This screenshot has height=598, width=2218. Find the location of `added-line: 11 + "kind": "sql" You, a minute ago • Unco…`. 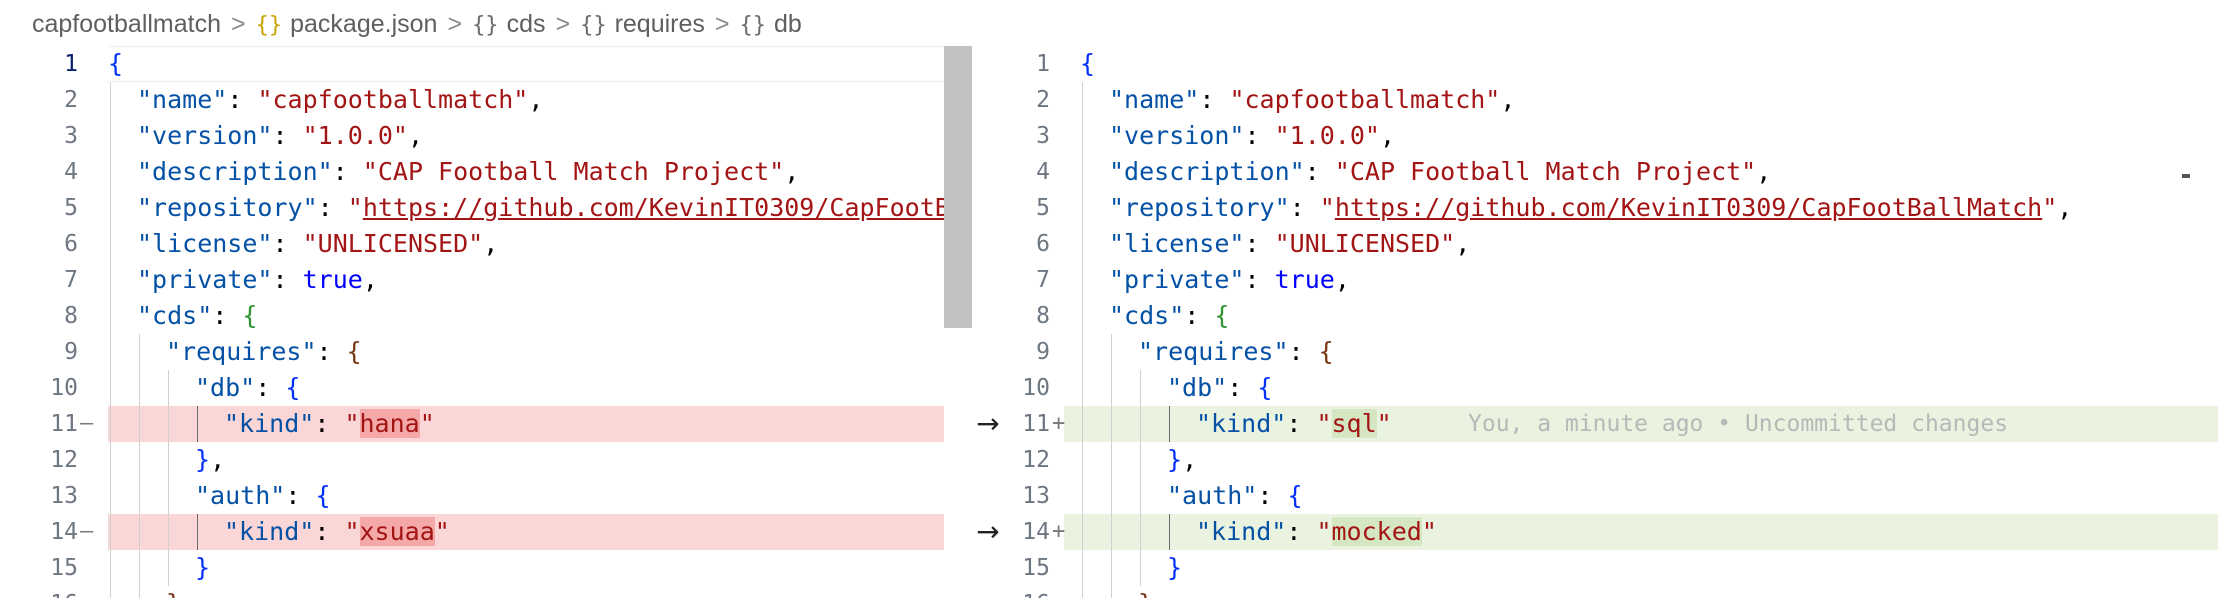

added-line: 11 + "kind": "sql" You, a minute ago • Unco… is located at coordinates (1595, 424).